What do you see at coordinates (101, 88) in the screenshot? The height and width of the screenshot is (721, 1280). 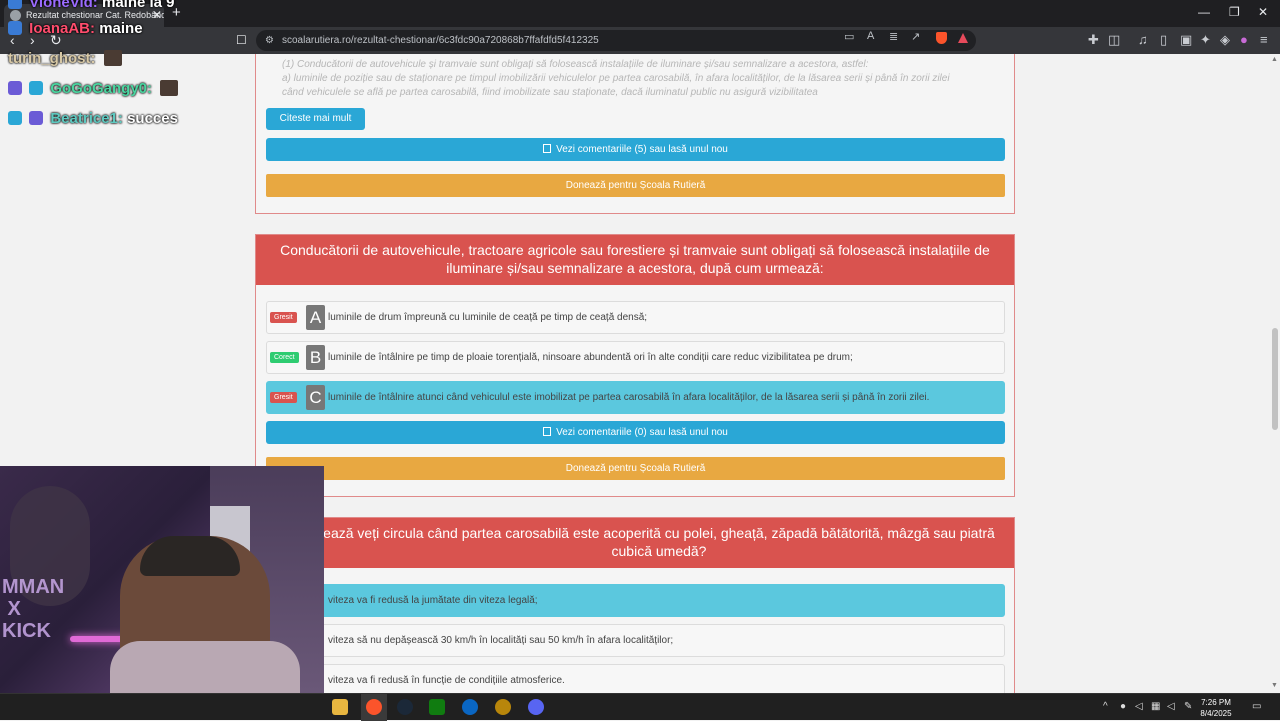 I see `chat-user: GoGoGangy0:` at bounding box center [101, 88].